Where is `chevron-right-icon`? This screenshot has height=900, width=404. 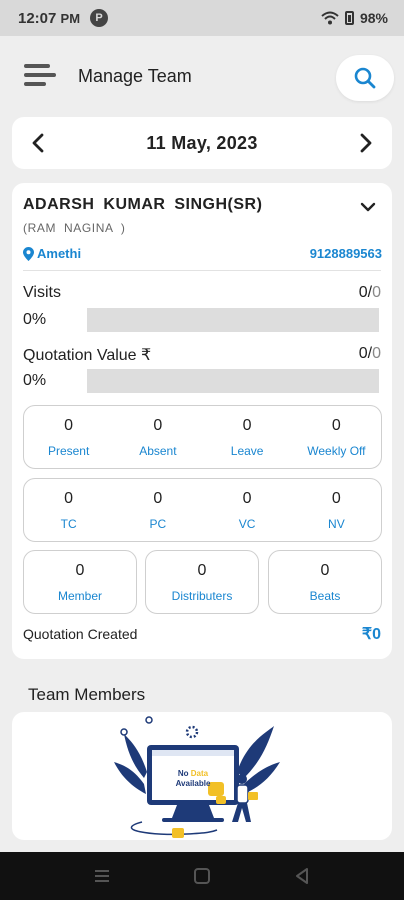
chevron-right-icon is located at coordinates (366, 143).